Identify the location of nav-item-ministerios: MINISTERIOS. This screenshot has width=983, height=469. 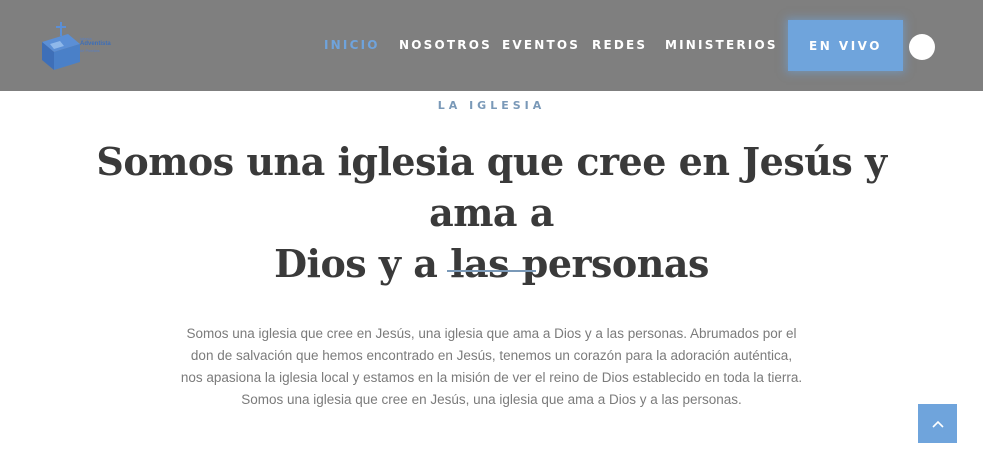
(721, 45).